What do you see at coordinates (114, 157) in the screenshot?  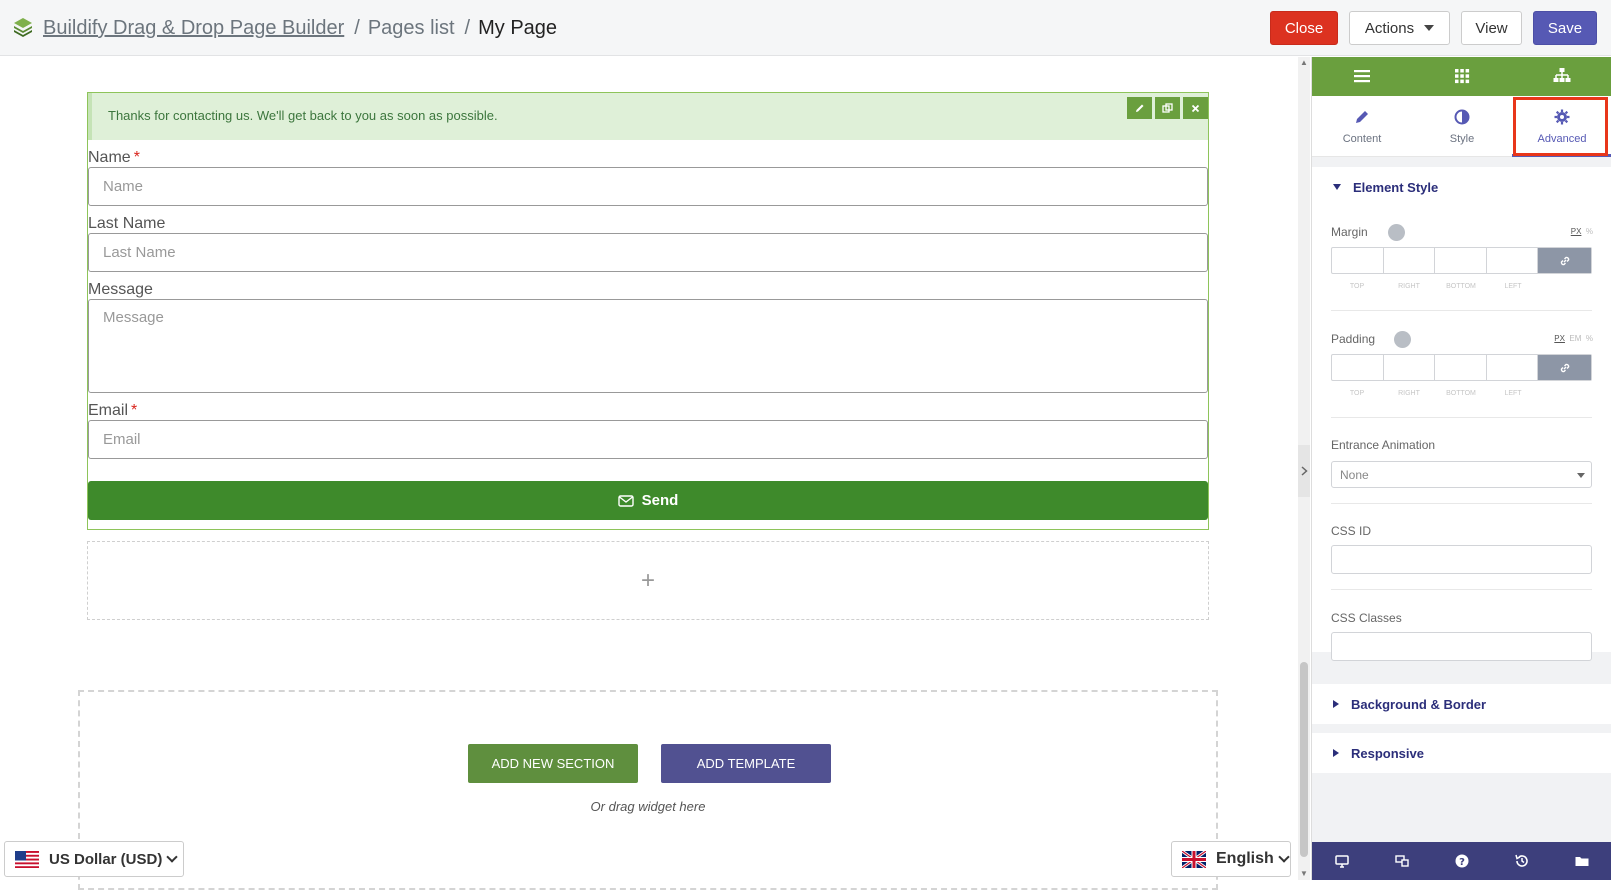 I see `name-label: Name *` at bounding box center [114, 157].